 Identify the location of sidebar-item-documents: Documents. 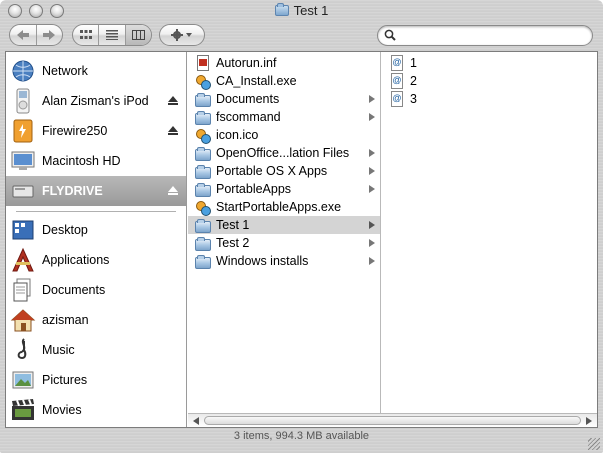
(96, 290).